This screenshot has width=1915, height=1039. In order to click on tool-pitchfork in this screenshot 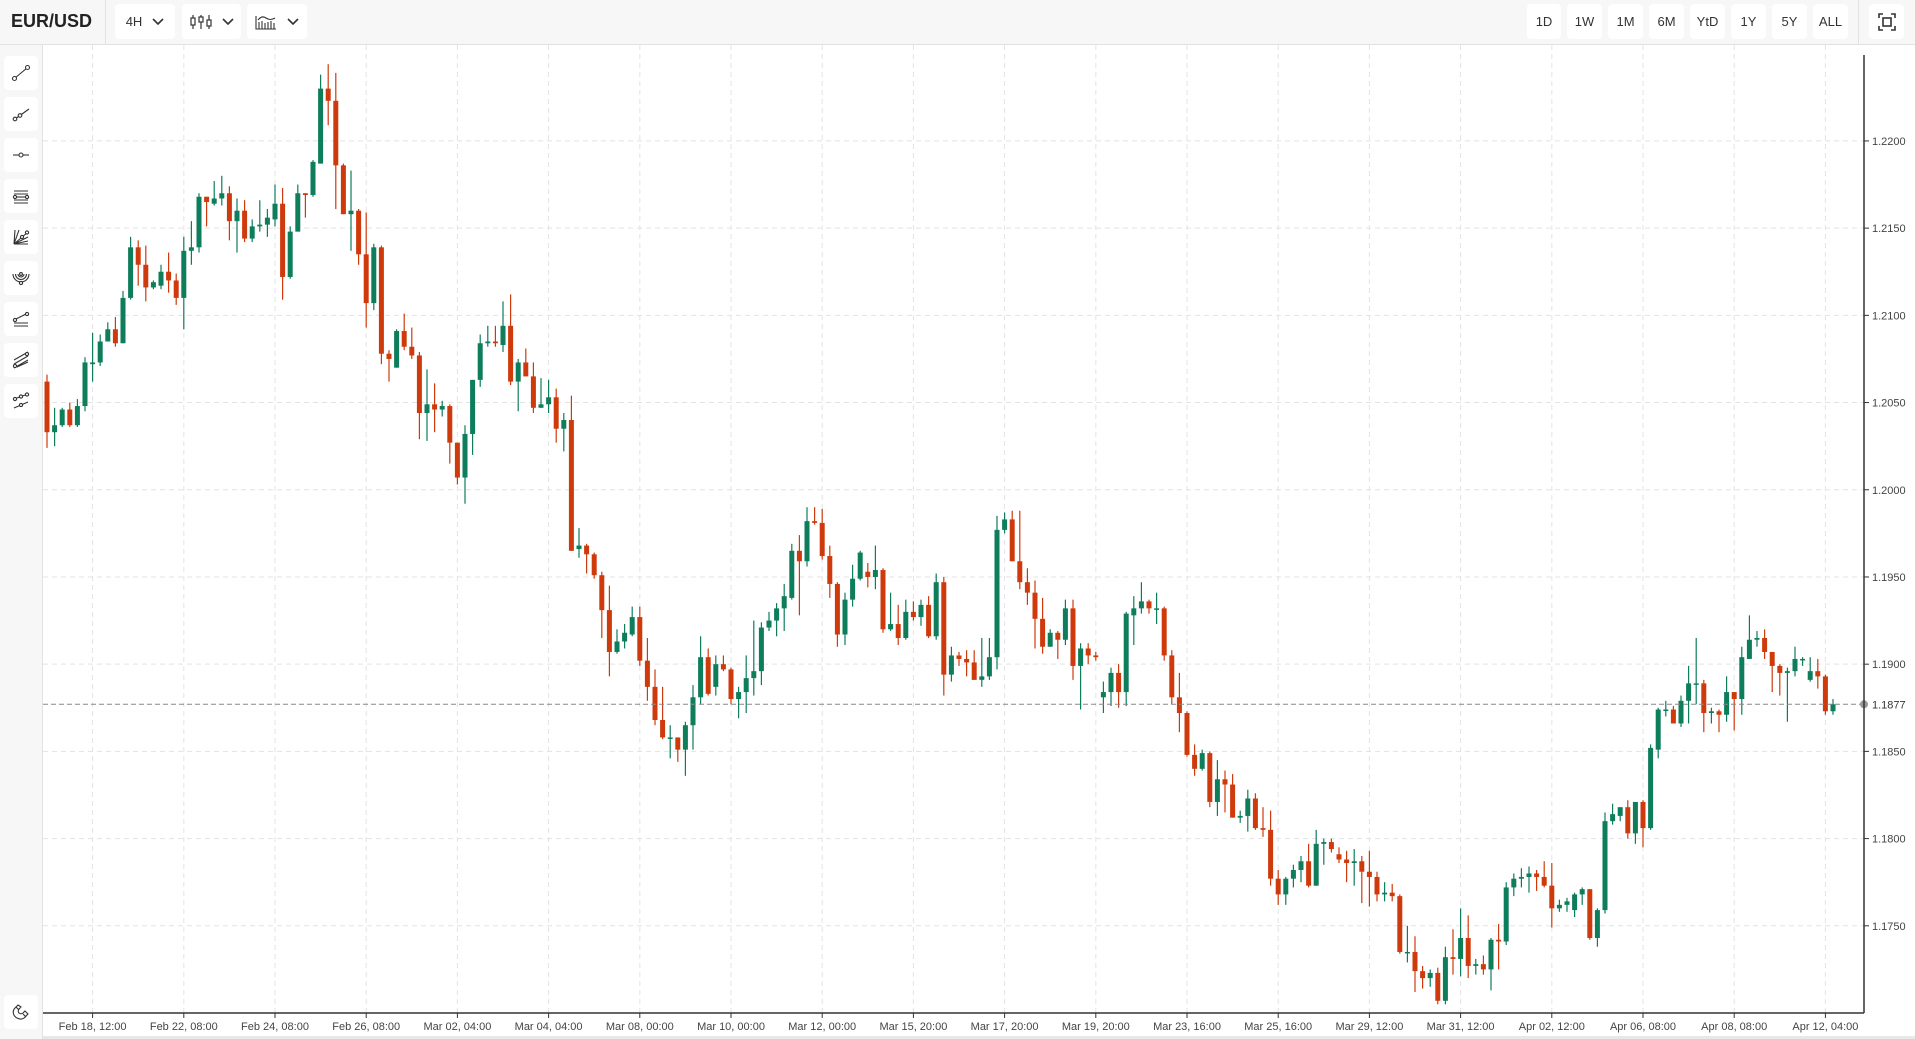, I will do `click(21, 360)`.